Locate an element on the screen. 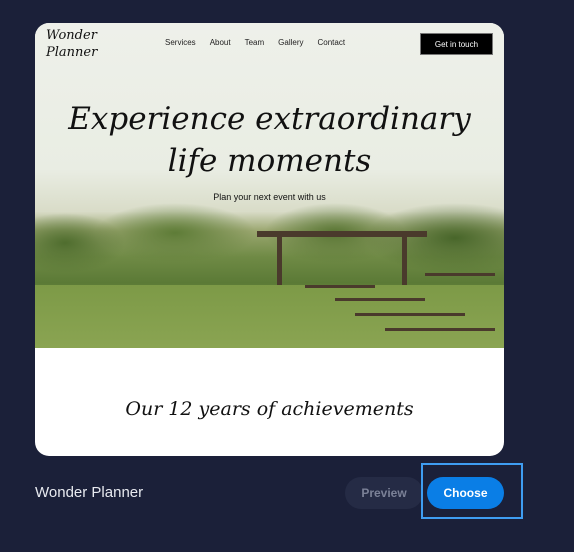 The image size is (574, 552). site-nav: Services About Team Gallery Contact is located at coordinates (255, 42).